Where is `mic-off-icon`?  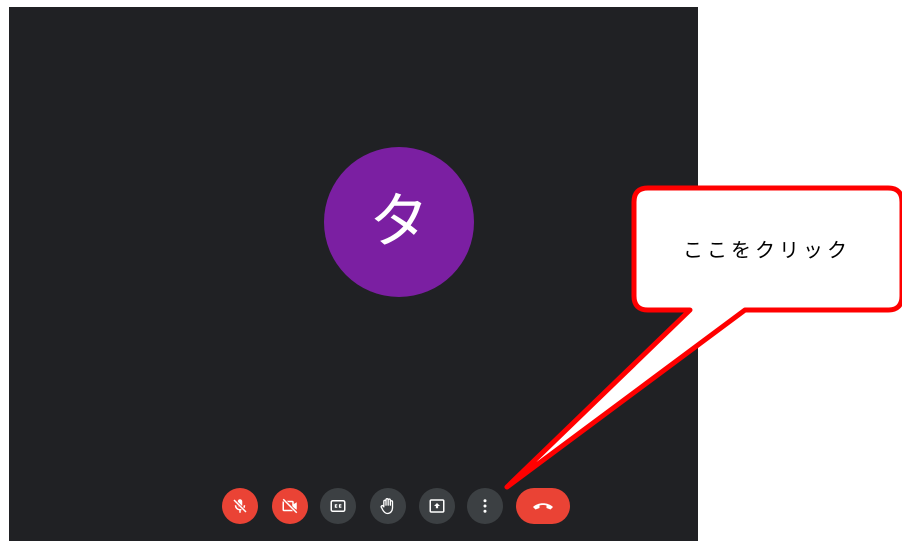
mic-off-icon is located at coordinates (240, 506).